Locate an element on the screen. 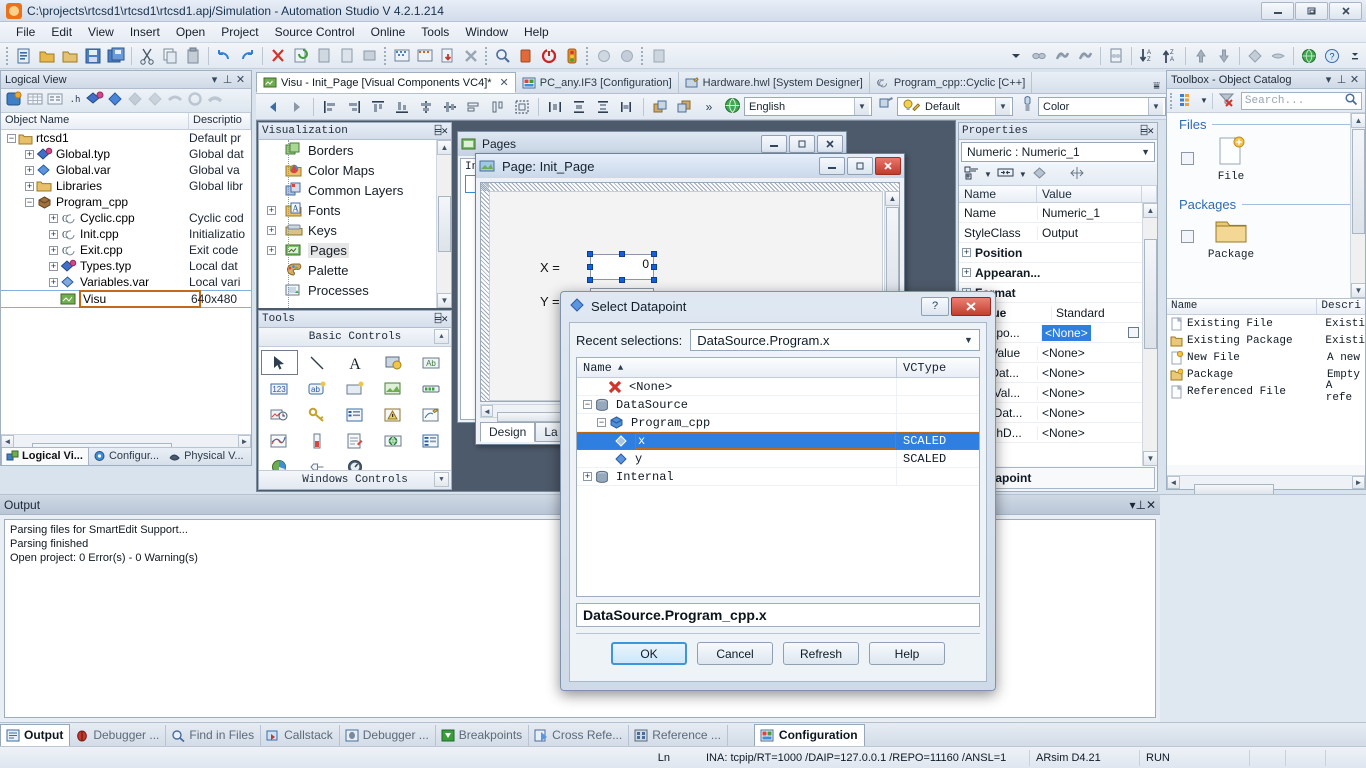 This screenshot has width=1366, height=768. tool-alarm is located at coordinates (392, 414).